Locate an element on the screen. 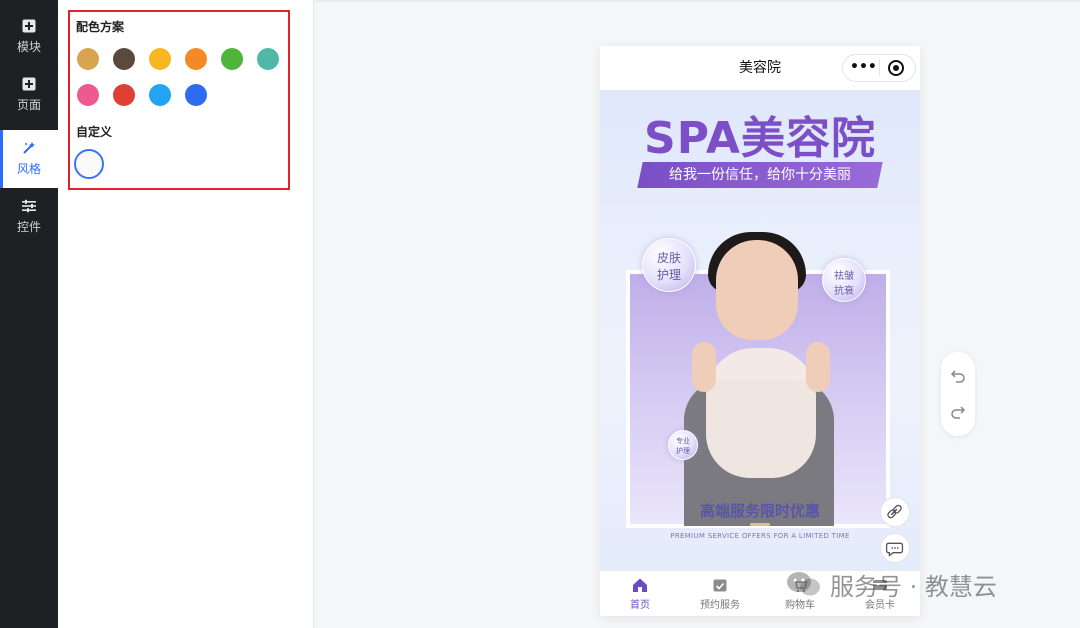 Image resolution: width=1080 pixels, height=628 pixels. model-hand-left is located at coordinates (704, 367).